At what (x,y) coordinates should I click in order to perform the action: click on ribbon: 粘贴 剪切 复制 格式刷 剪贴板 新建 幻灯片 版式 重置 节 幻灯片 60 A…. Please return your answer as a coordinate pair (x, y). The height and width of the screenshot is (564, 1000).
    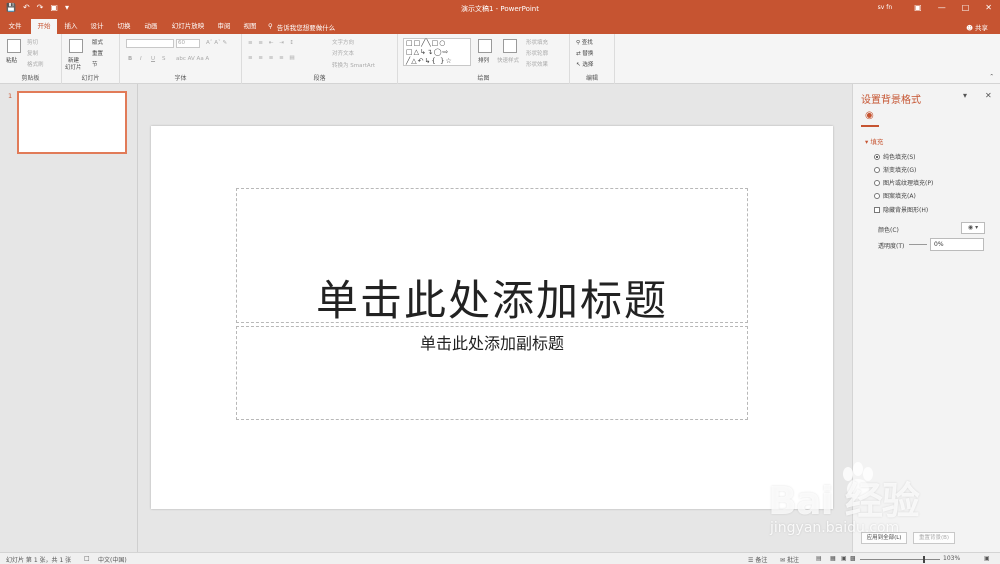
    Looking at the image, I should click on (500, 59).